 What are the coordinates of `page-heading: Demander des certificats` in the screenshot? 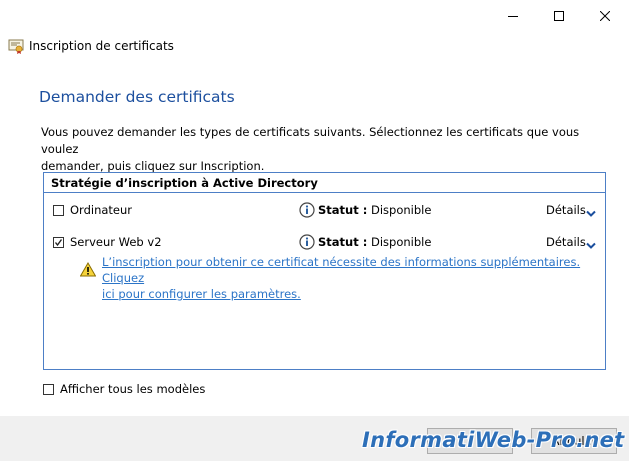 It's located at (137, 97).